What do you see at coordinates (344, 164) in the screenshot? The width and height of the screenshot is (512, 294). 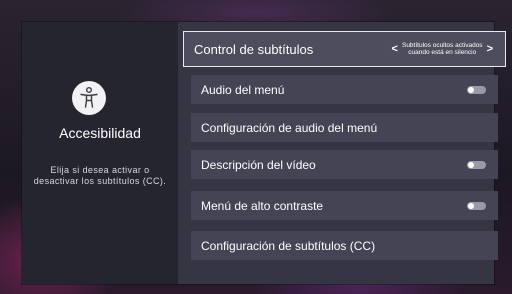 I see `menu-item-video-description: Descripción del vídeo` at bounding box center [344, 164].